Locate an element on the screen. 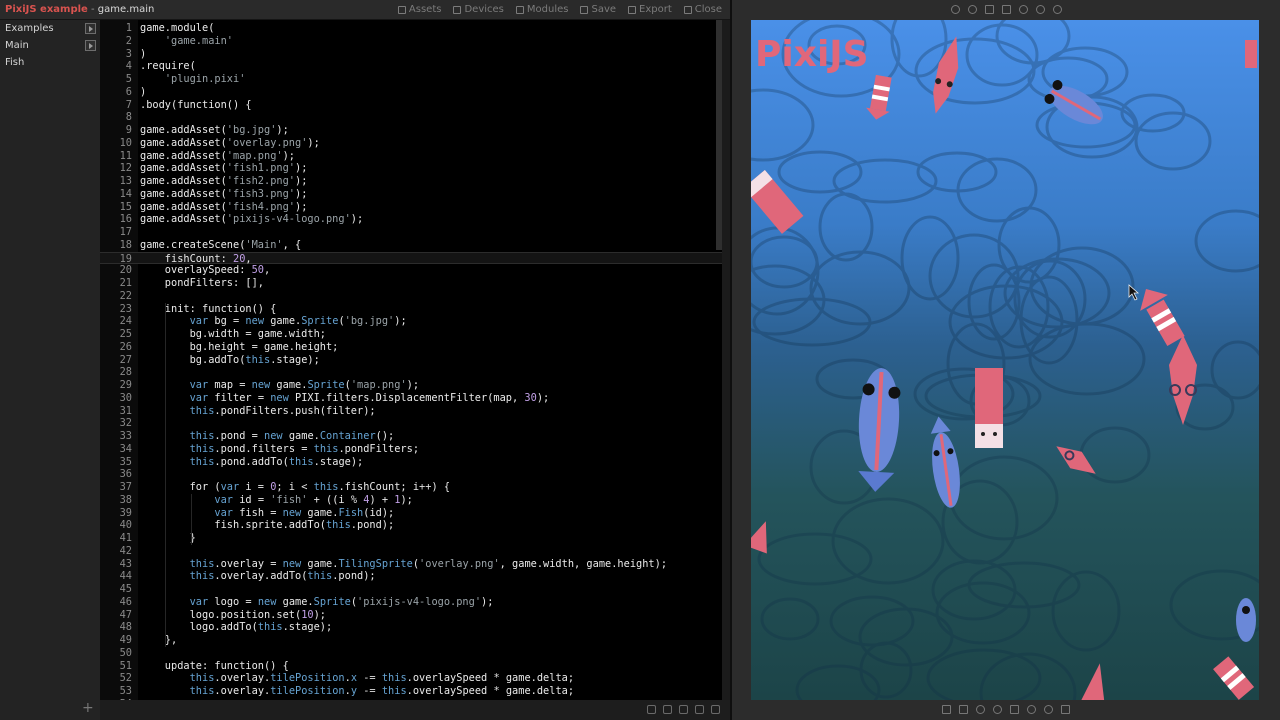 The image size is (1280, 720). code-line: 17 is located at coordinates (411, 232).